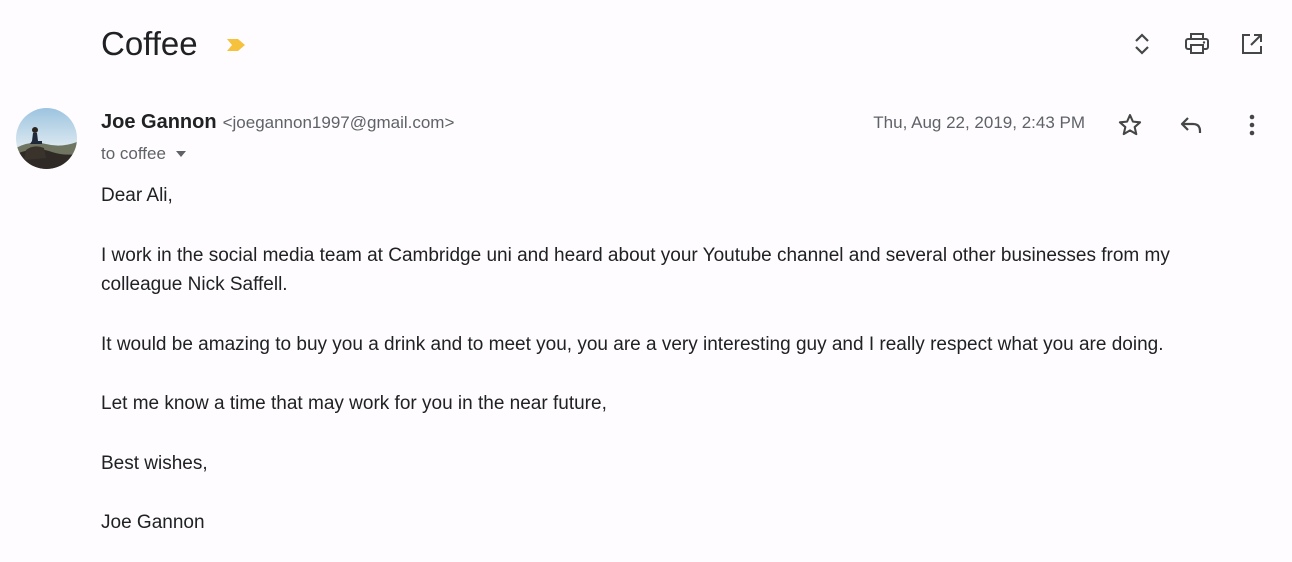  What do you see at coordinates (159, 122) in the screenshot?
I see `sender-name: Joe Gannon` at bounding box center [159, 122].